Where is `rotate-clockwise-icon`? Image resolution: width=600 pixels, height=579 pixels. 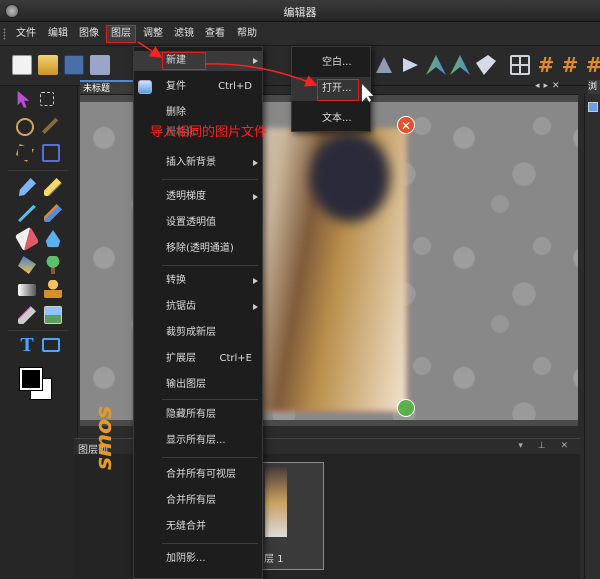
rotate-clockwise-icon is located at coordinates (460, 65).